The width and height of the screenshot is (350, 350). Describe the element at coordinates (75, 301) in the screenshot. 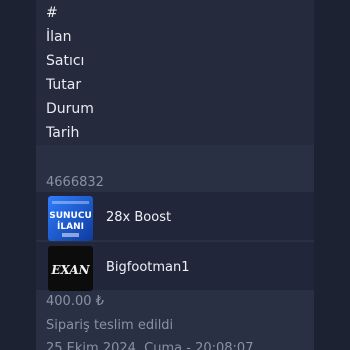

I see `order-amount: 400.00 ₺` at that location.